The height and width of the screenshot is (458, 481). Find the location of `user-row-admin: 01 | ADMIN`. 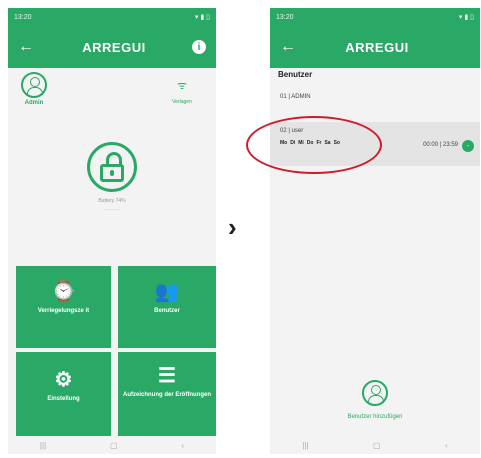

user-row-admin: 01 | ADMIN is located at coordinates (375, 102).